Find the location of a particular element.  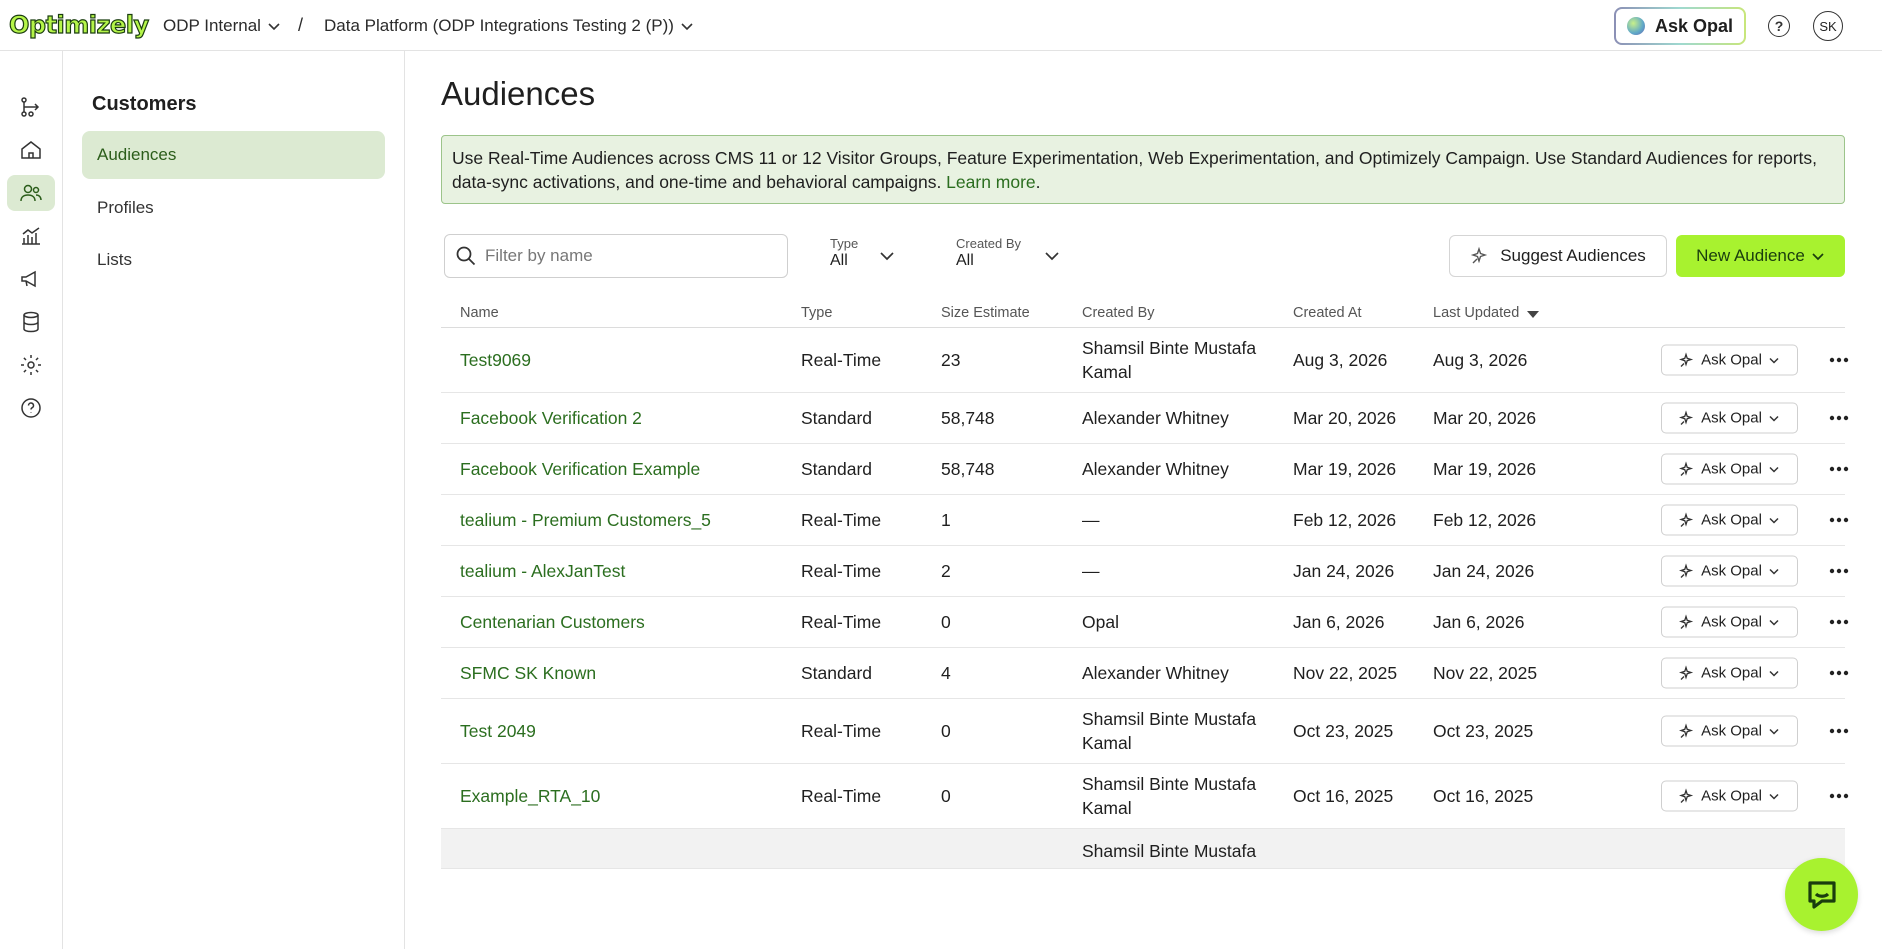

rail-home is located at coordinates (31, 150).